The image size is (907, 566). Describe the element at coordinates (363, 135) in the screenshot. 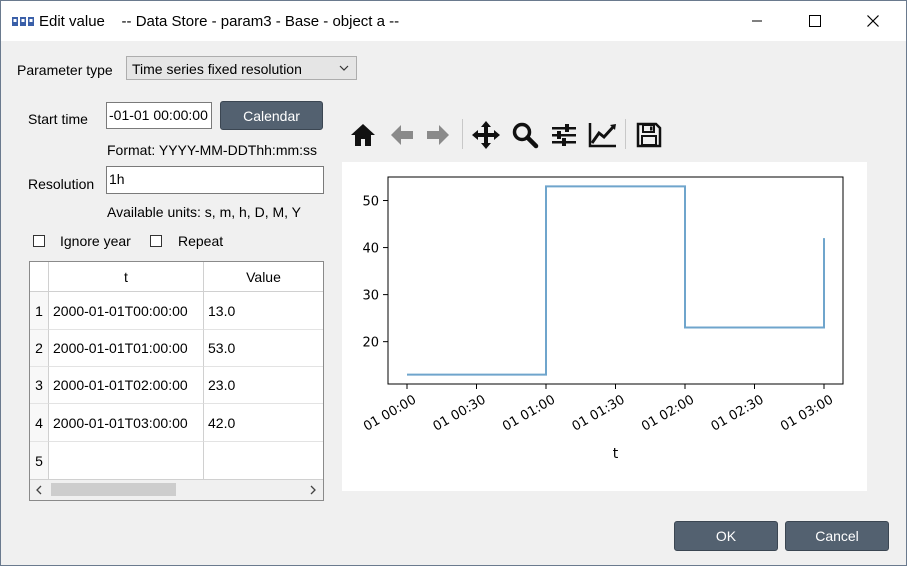

I see `home-icon` at that location.